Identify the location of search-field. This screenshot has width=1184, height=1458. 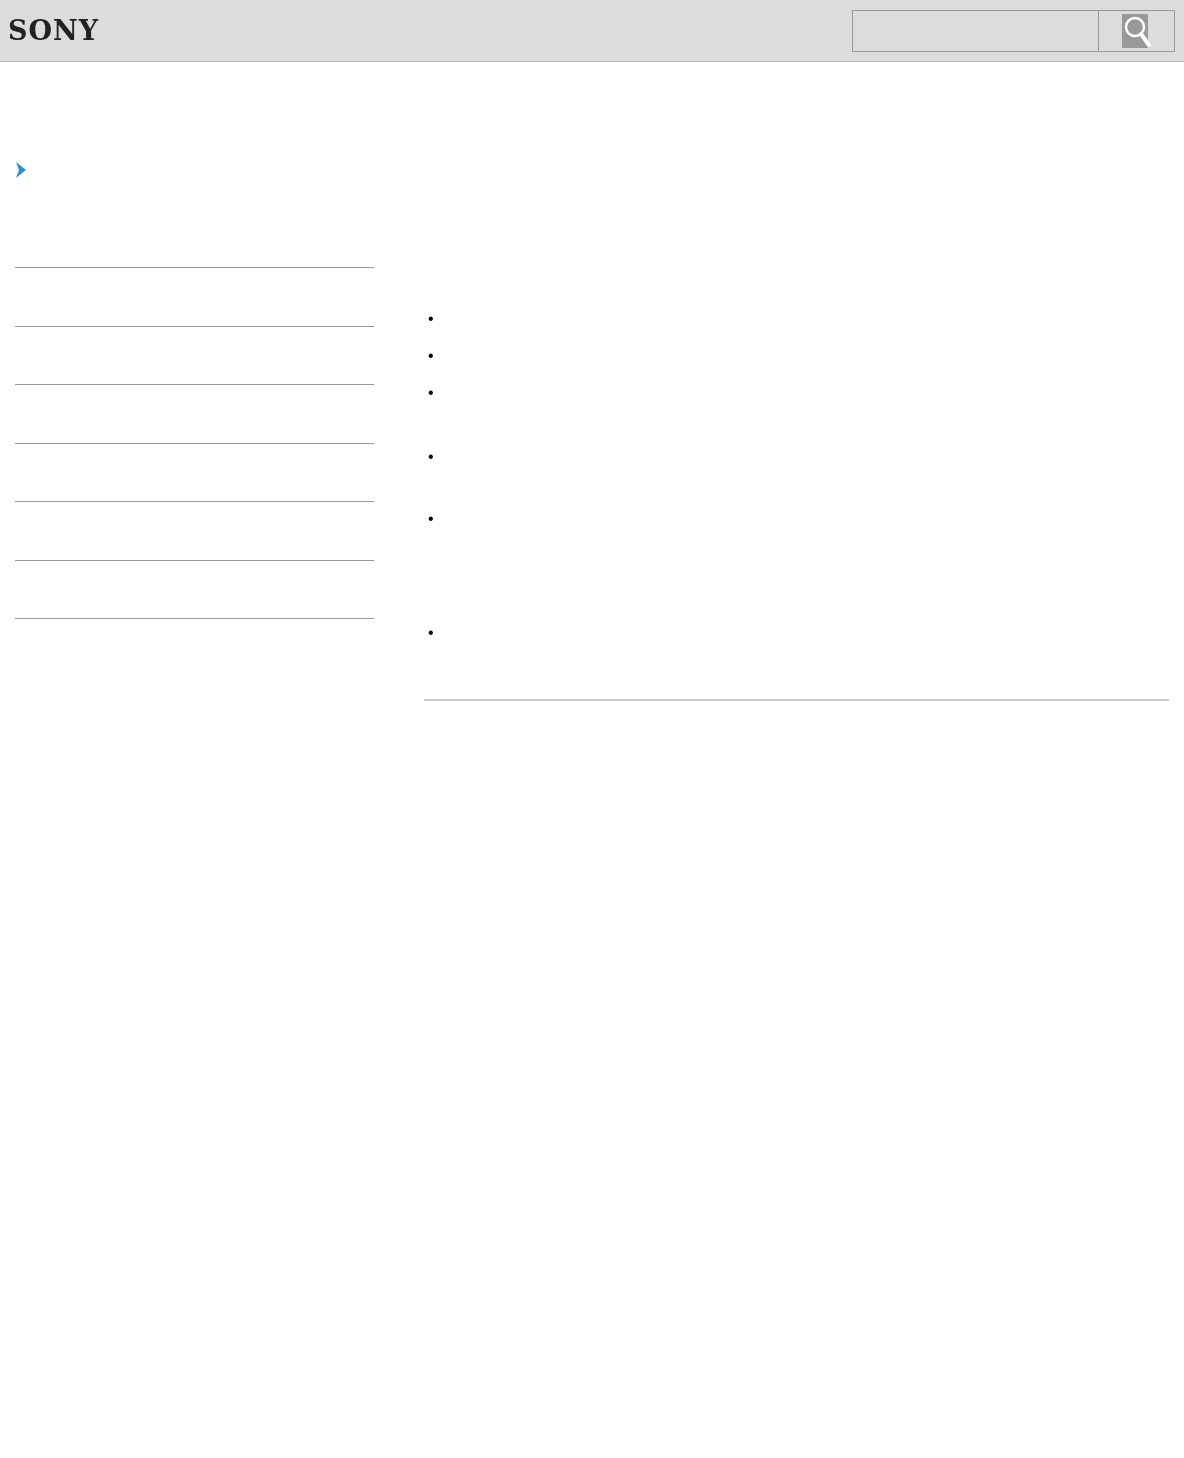
(975, 30).